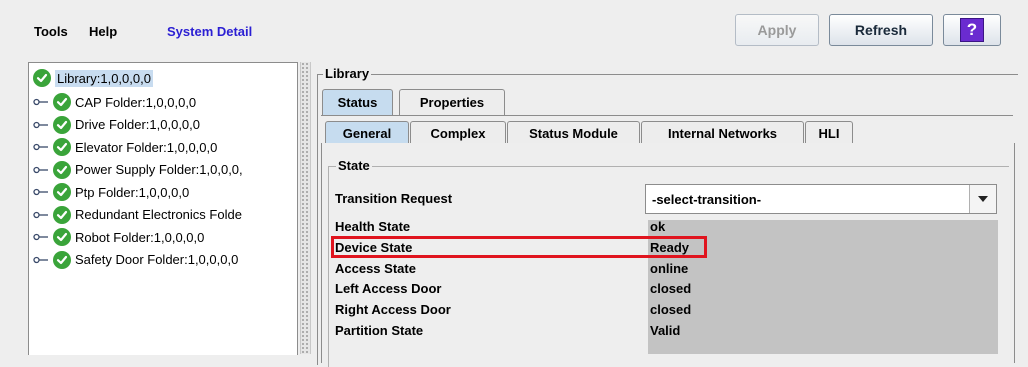 The image size is (1028, 367). I want to click on tree-item-label: Elevator Folder:1,0,0,0,0, so click(146, 147).